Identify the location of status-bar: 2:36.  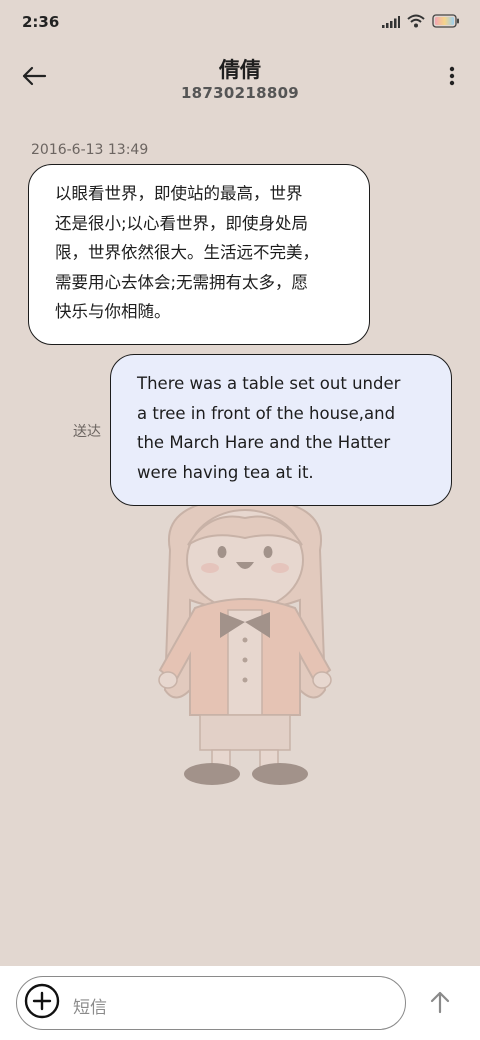
(240, 22).